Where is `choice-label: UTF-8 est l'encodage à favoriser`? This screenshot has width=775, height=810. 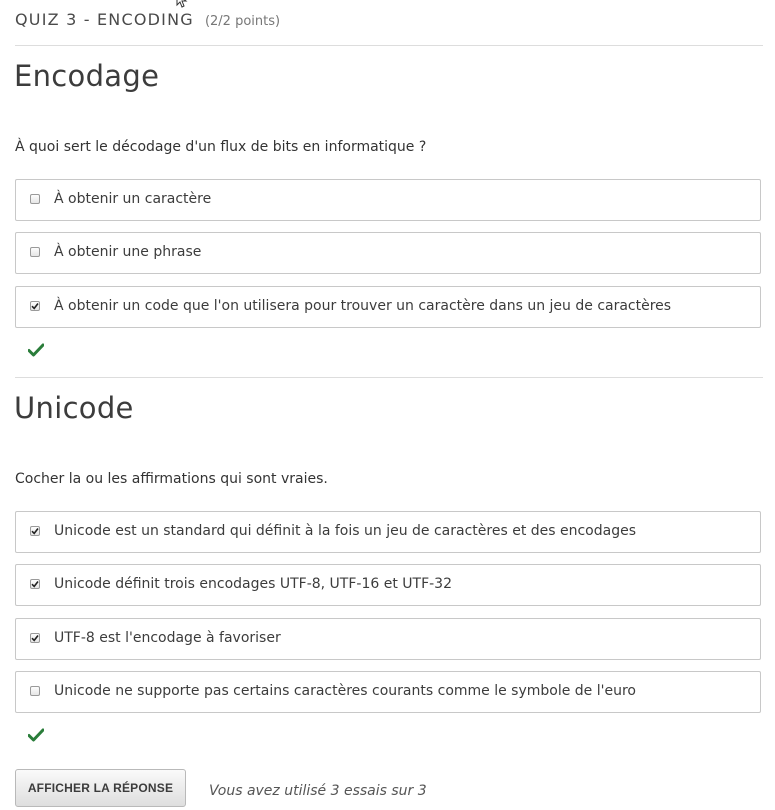
choice-label: UTF-8 est l'encodage à favoriser is located at coordinates (167, 638).